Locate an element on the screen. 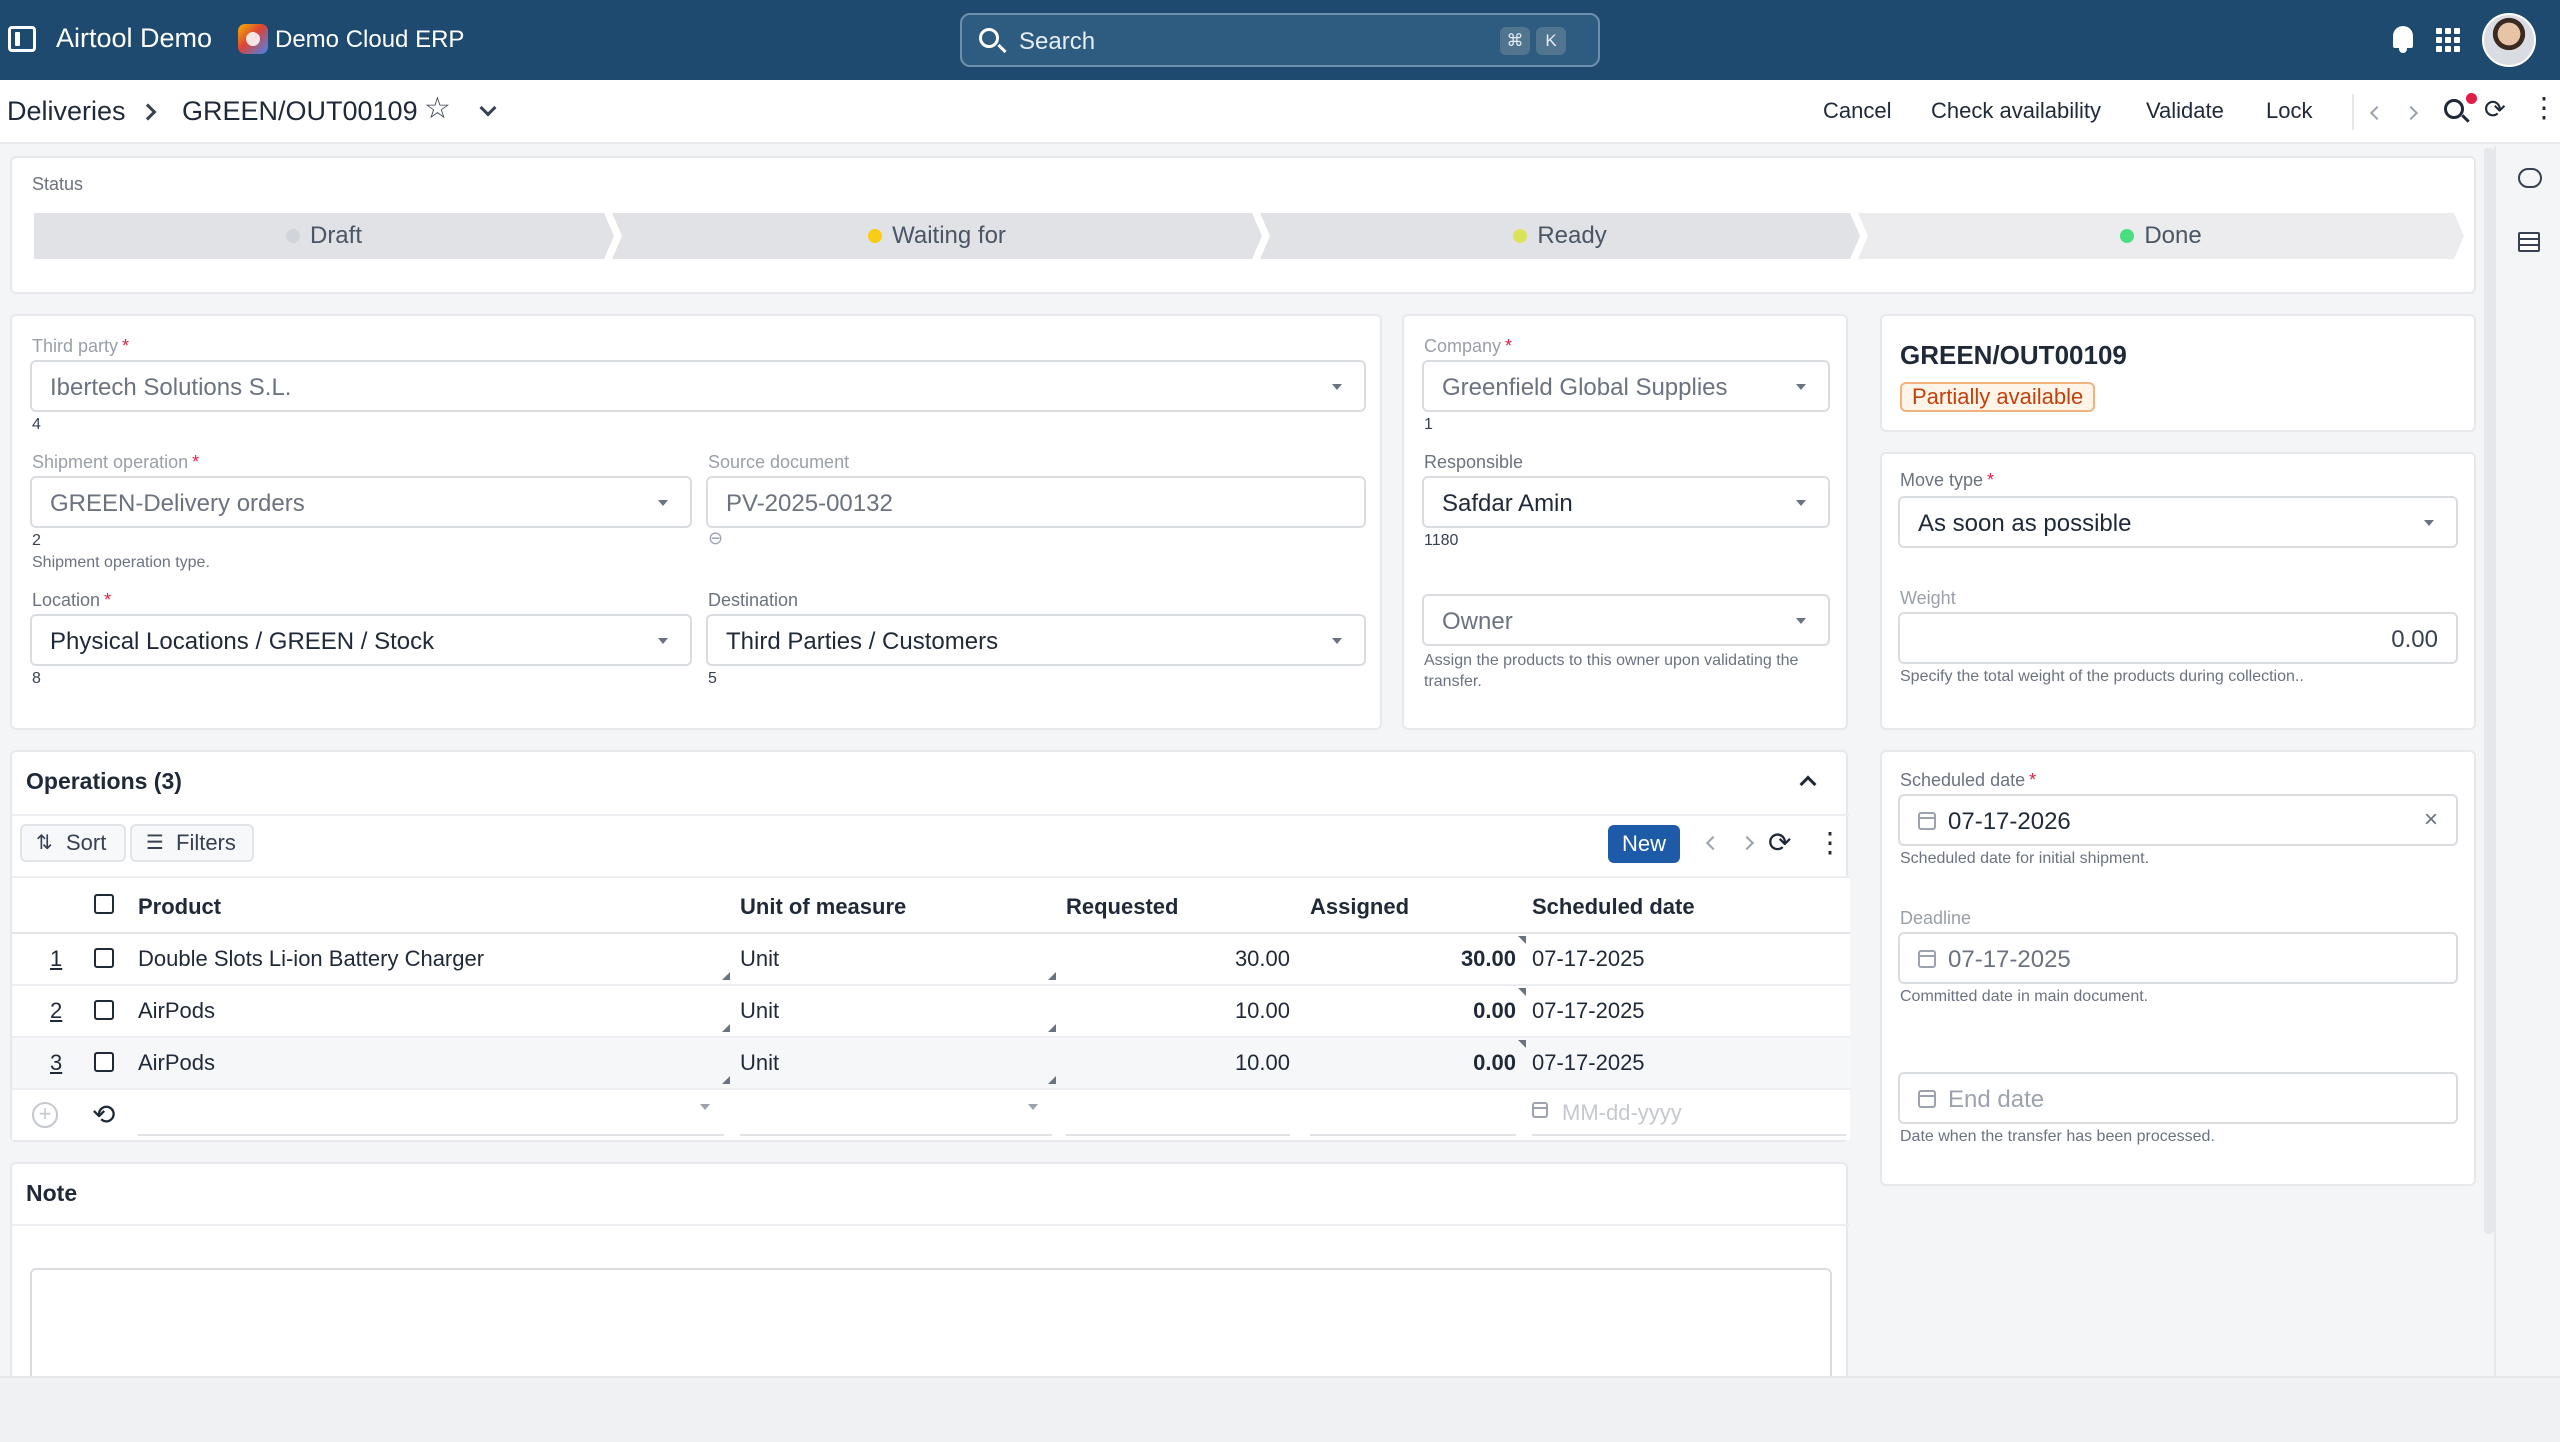 The width and height of the screenshot is (2560, 1442). next-record-icon is located at coordinates (2411, 113).